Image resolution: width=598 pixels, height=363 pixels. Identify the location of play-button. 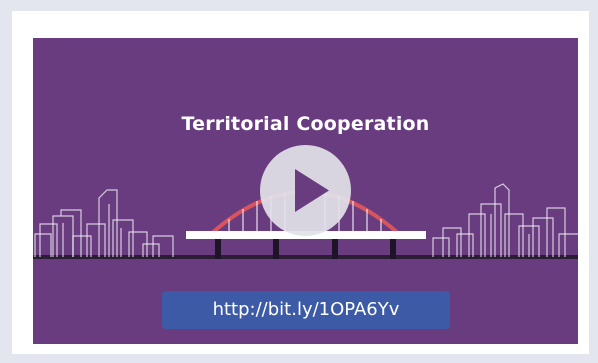
(305, 190).